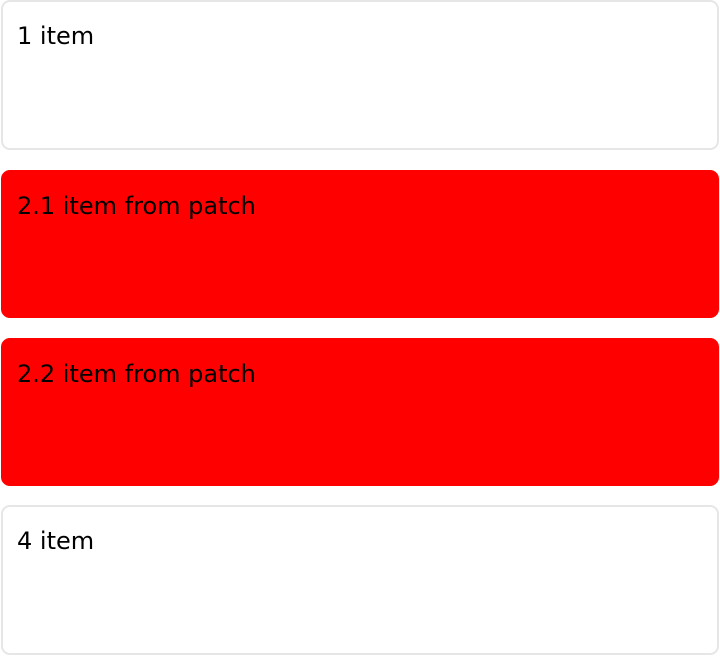  What do you see at coordinates (56, 541) in the screenshot?
I see `list-item-label: 4 item` at bounding box center [56, 541].